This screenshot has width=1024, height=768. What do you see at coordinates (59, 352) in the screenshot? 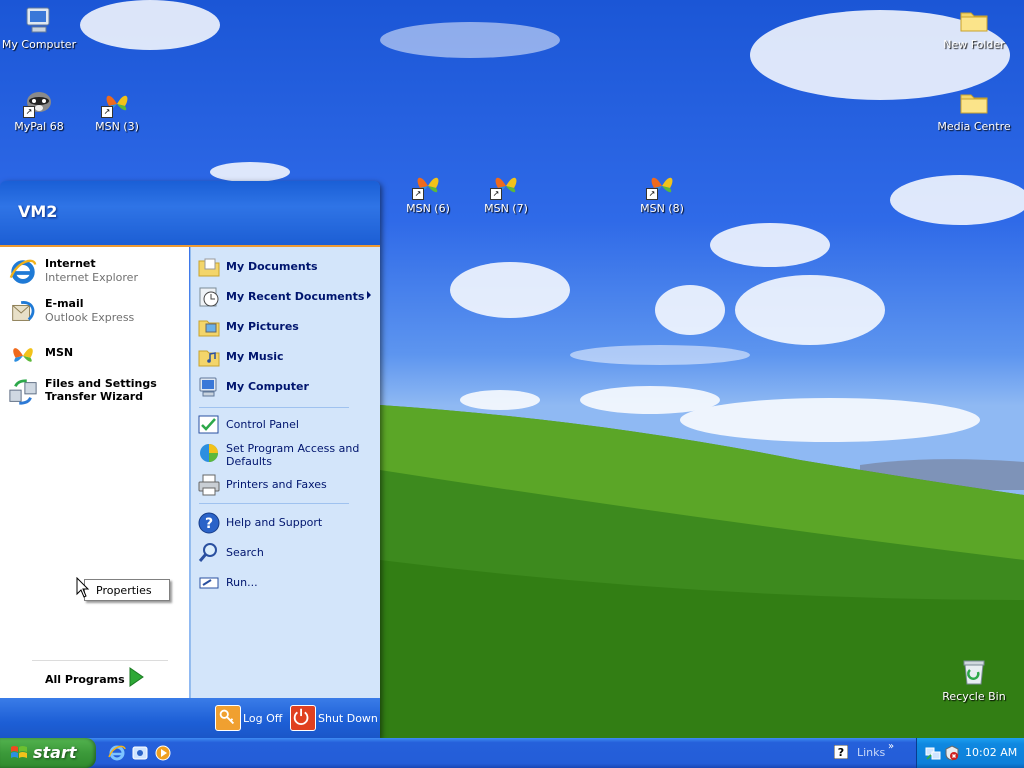
I see `pinned-title: MSN` at bounding box center [59, 352].